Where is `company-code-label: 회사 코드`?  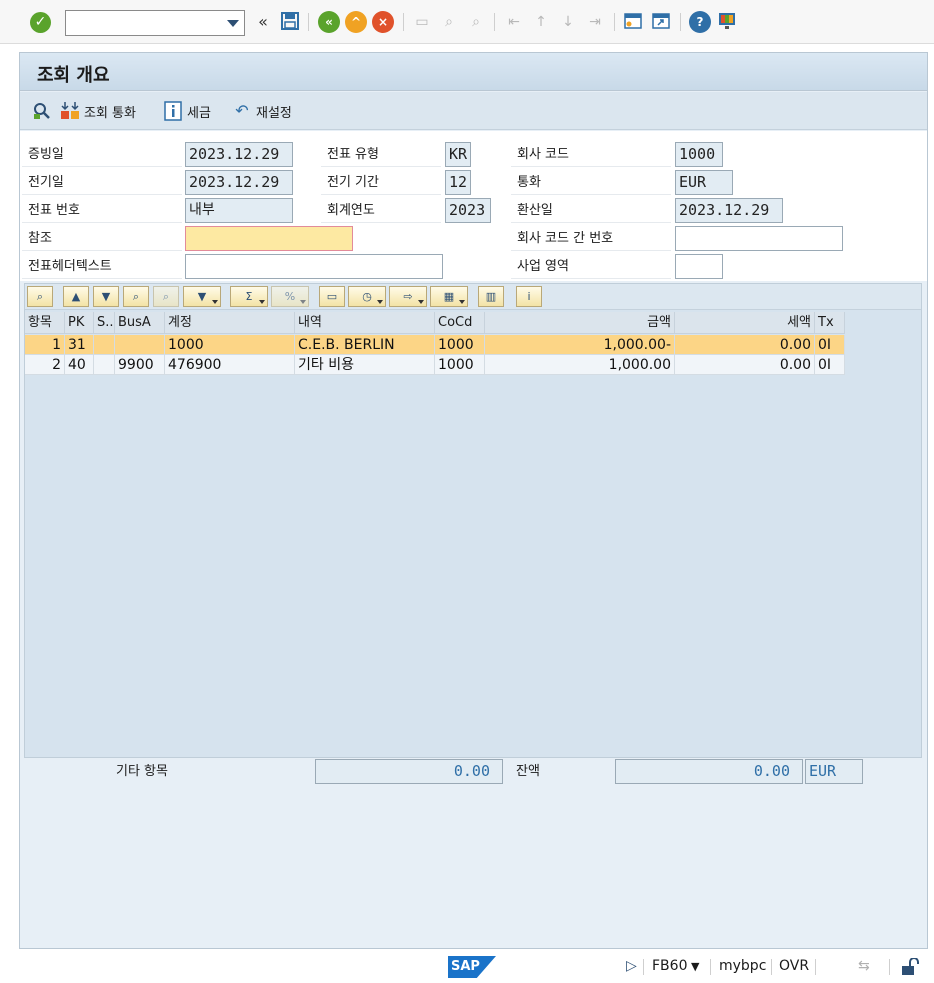
company-code-label: 회사 코드 is located at coordinates (591, 155).